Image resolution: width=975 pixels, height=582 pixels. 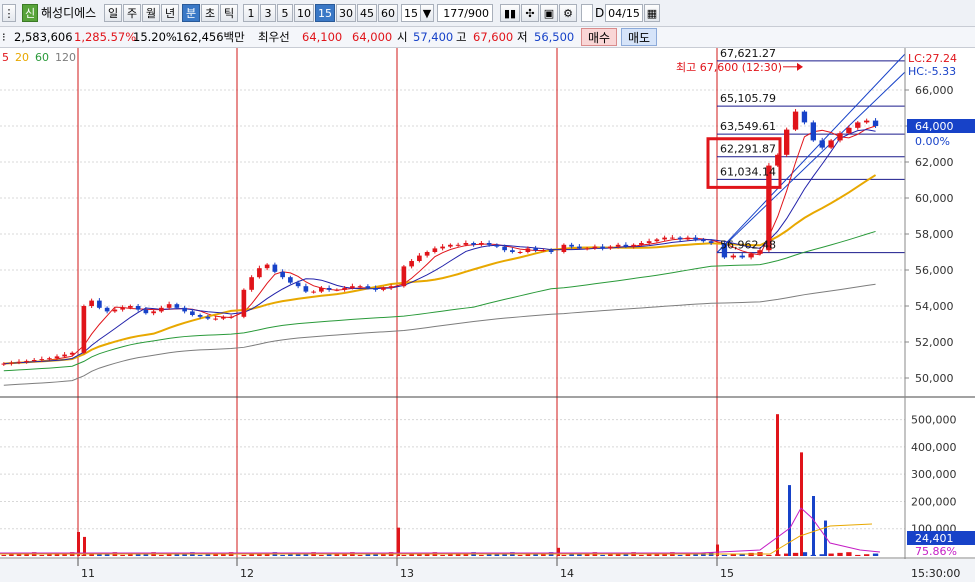 I want to click on settings-icon: ⚙, so click(x=568, y=13).